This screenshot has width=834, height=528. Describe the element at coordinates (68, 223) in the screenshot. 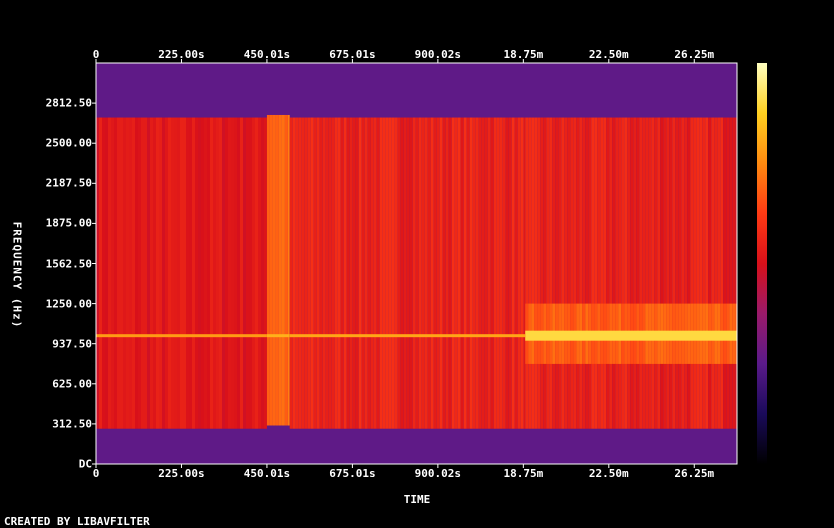

I see `y-tick-label: 1875.00` at that location.